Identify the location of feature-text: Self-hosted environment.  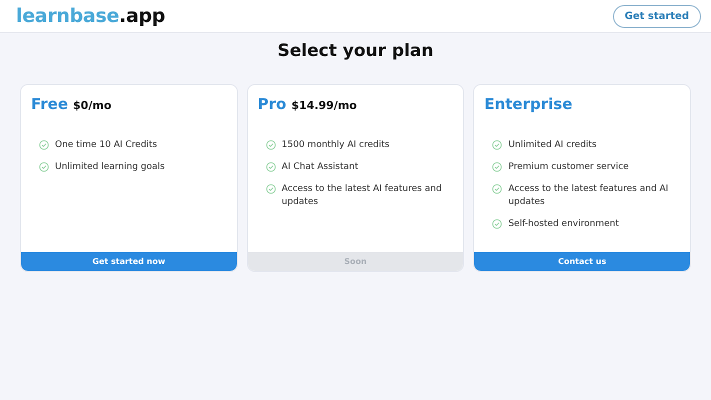
(563, 224).